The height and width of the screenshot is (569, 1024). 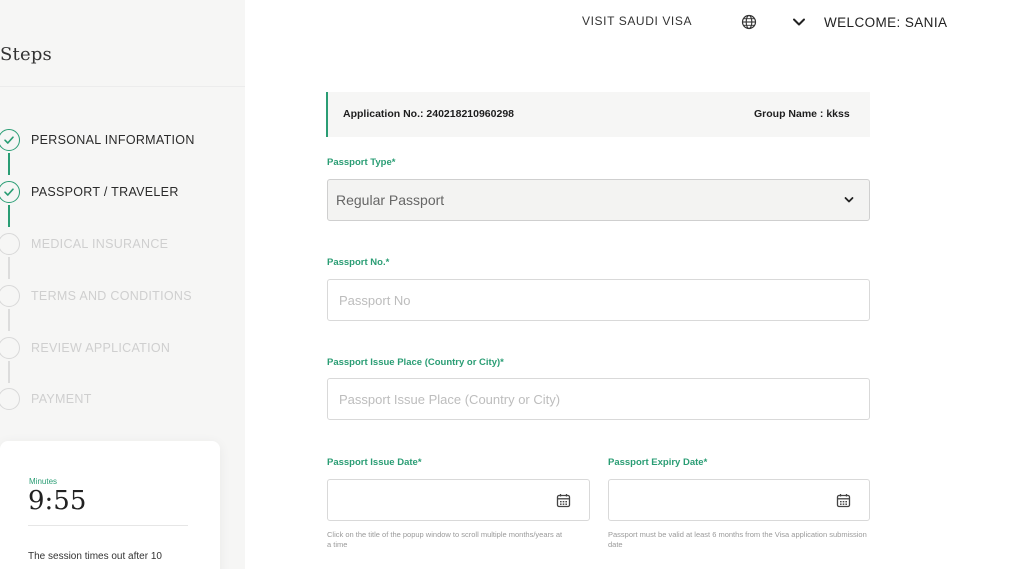 What do you see at coordinates (658, 462) in the screenshot?
I see `expiry-date-label: Passport Expiry Date*` at bounding box center [658, 462].